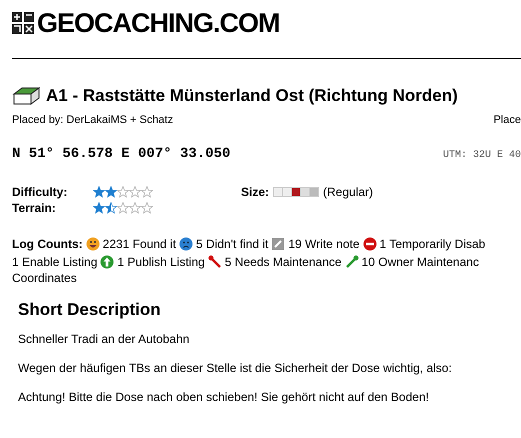 The height and width of the screenshot is (438, 521). Describe the element at coordinates (158, 23) in the screenshot. I see `site-logo: GEOCACHING.COM` at that location.